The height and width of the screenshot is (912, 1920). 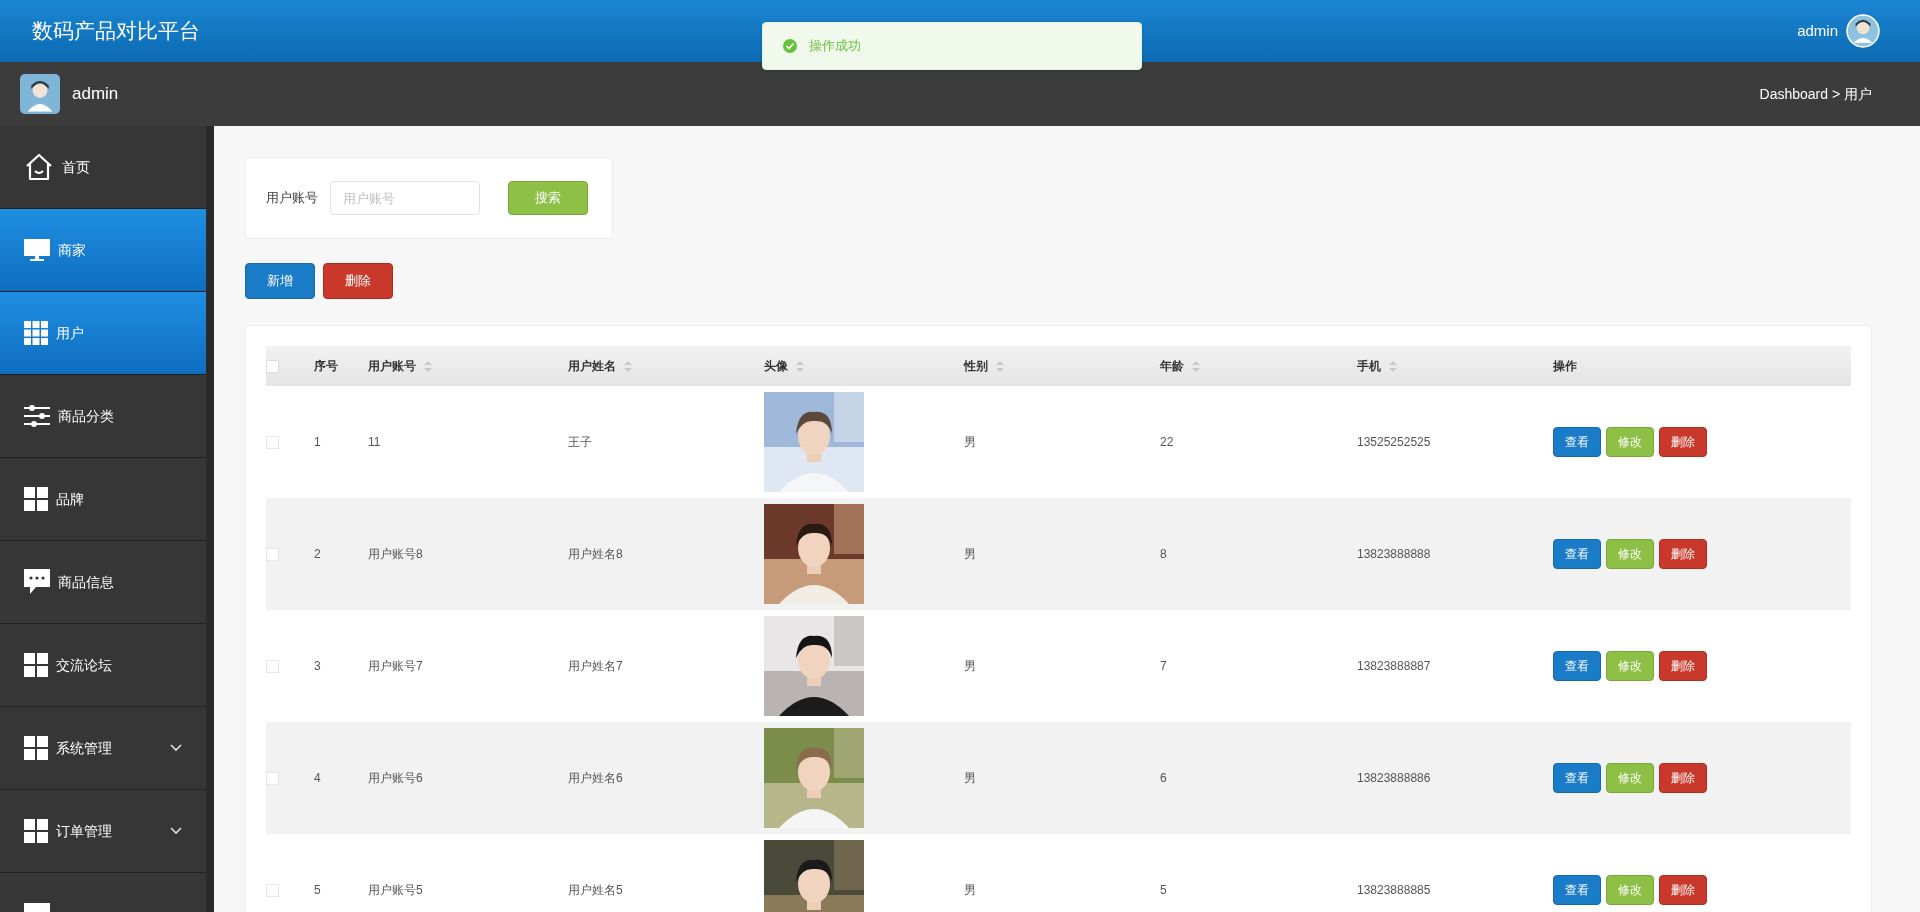 What do you see at coordinates (405, 198) in the screenshot?
I see `search-field: 用户账号` at bounding box center [405, 198].